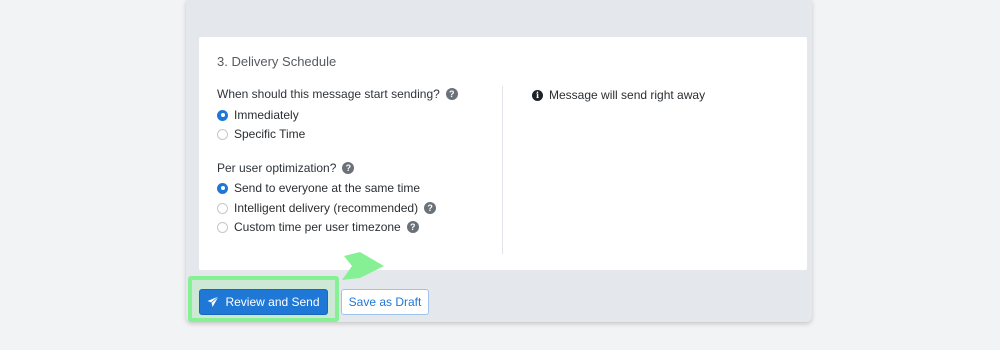  I want to click on optimization-question-label: Per user optimization?, so click(277, 168).